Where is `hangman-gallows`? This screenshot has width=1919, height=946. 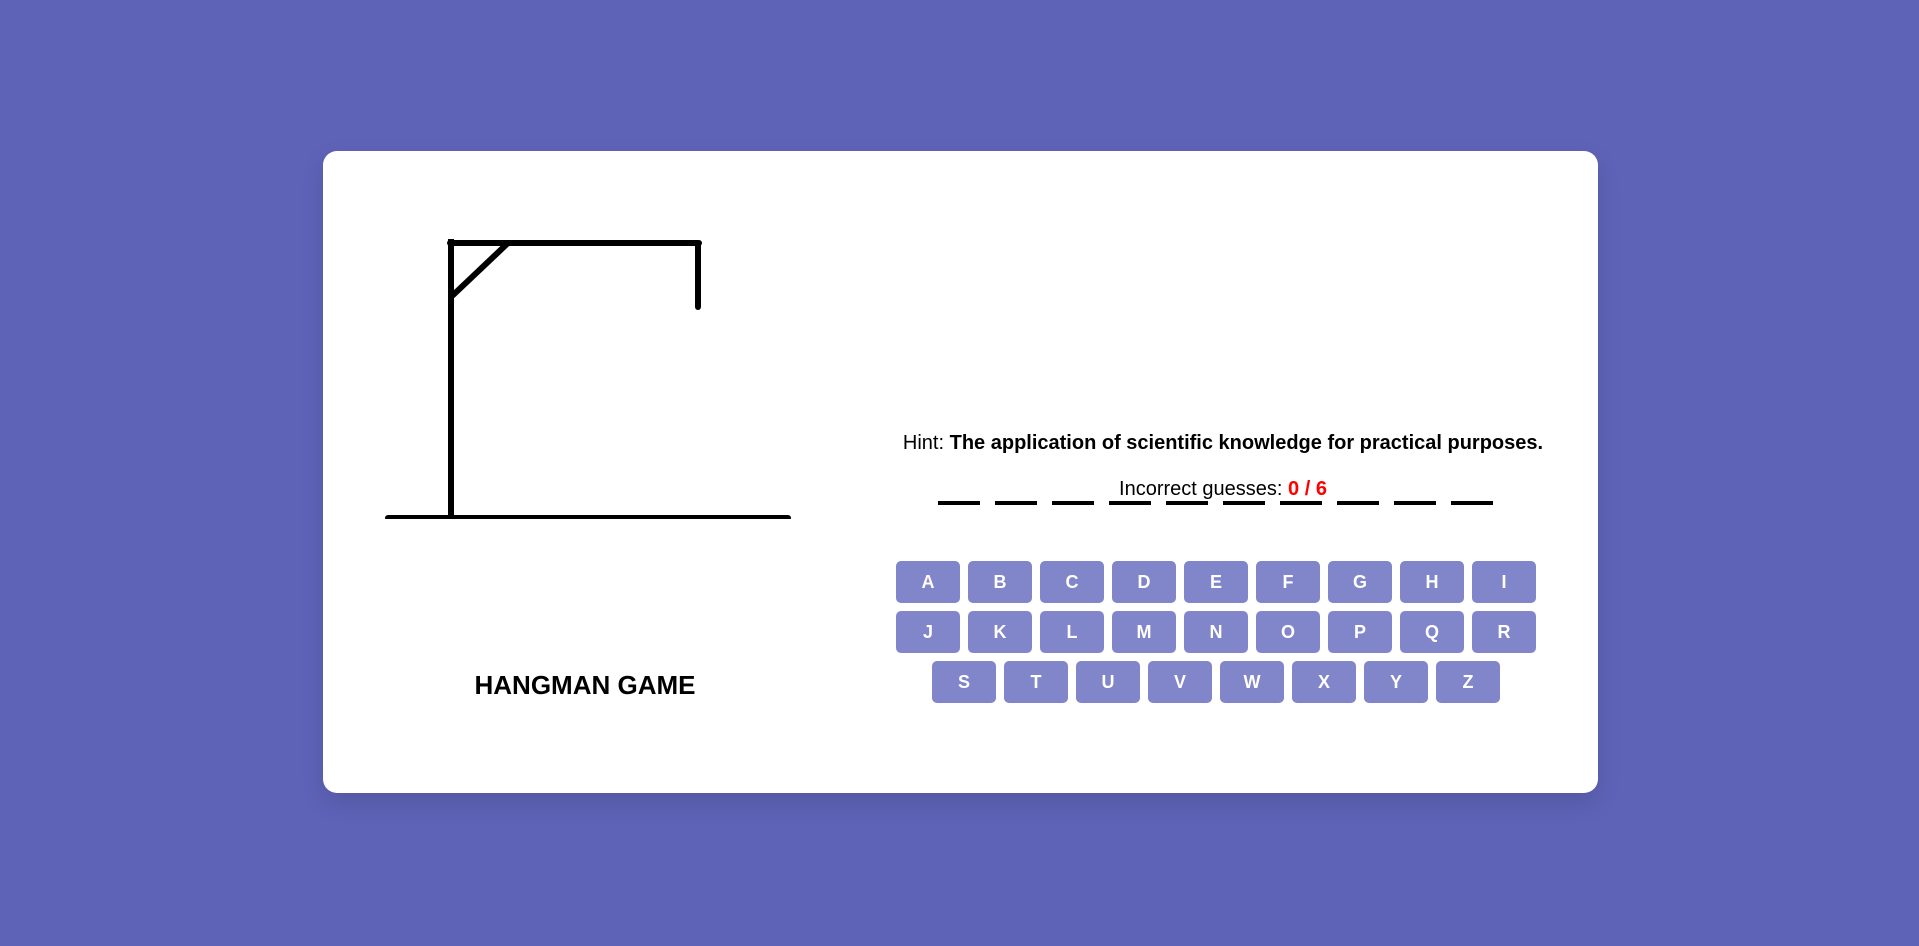 hangman-gallows is located at coordinates (593, 379).